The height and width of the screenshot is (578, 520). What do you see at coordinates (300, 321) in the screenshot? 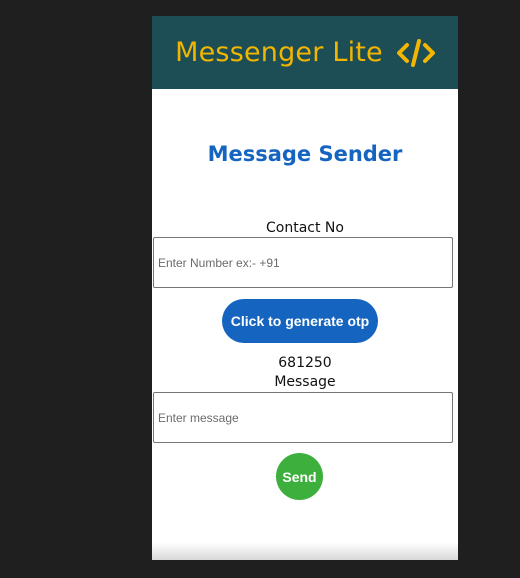
I see `generate-otp-button: Click to generate otp` at bounding box center [300, 321].